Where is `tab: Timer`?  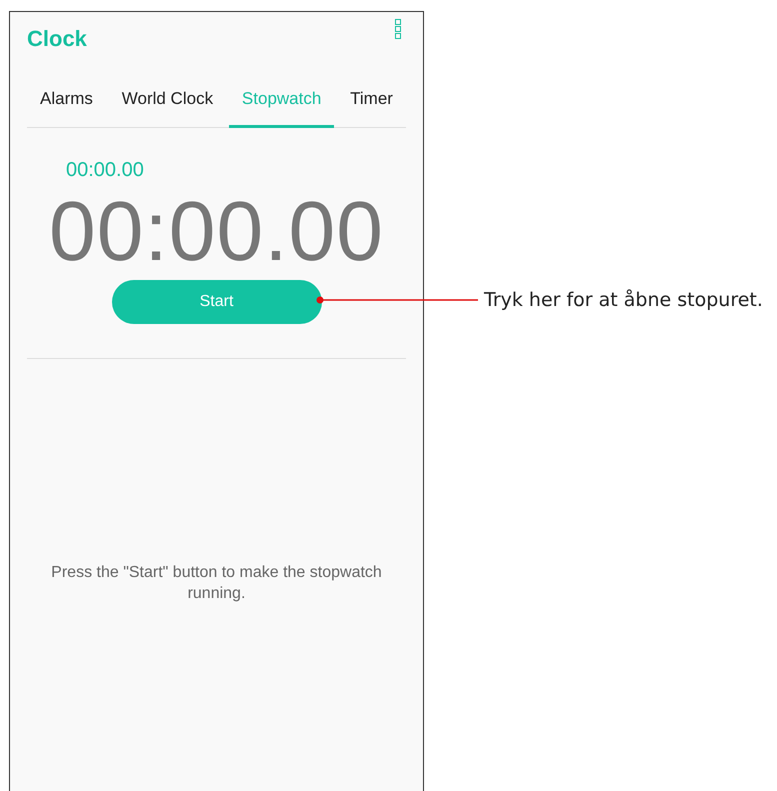 tab: Timer is located at coordinates (371, 98).